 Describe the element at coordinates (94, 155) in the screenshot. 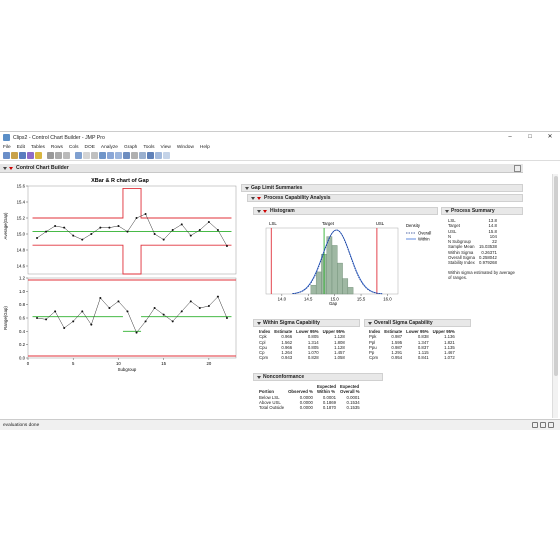

I see `zoom-icon` at that location.